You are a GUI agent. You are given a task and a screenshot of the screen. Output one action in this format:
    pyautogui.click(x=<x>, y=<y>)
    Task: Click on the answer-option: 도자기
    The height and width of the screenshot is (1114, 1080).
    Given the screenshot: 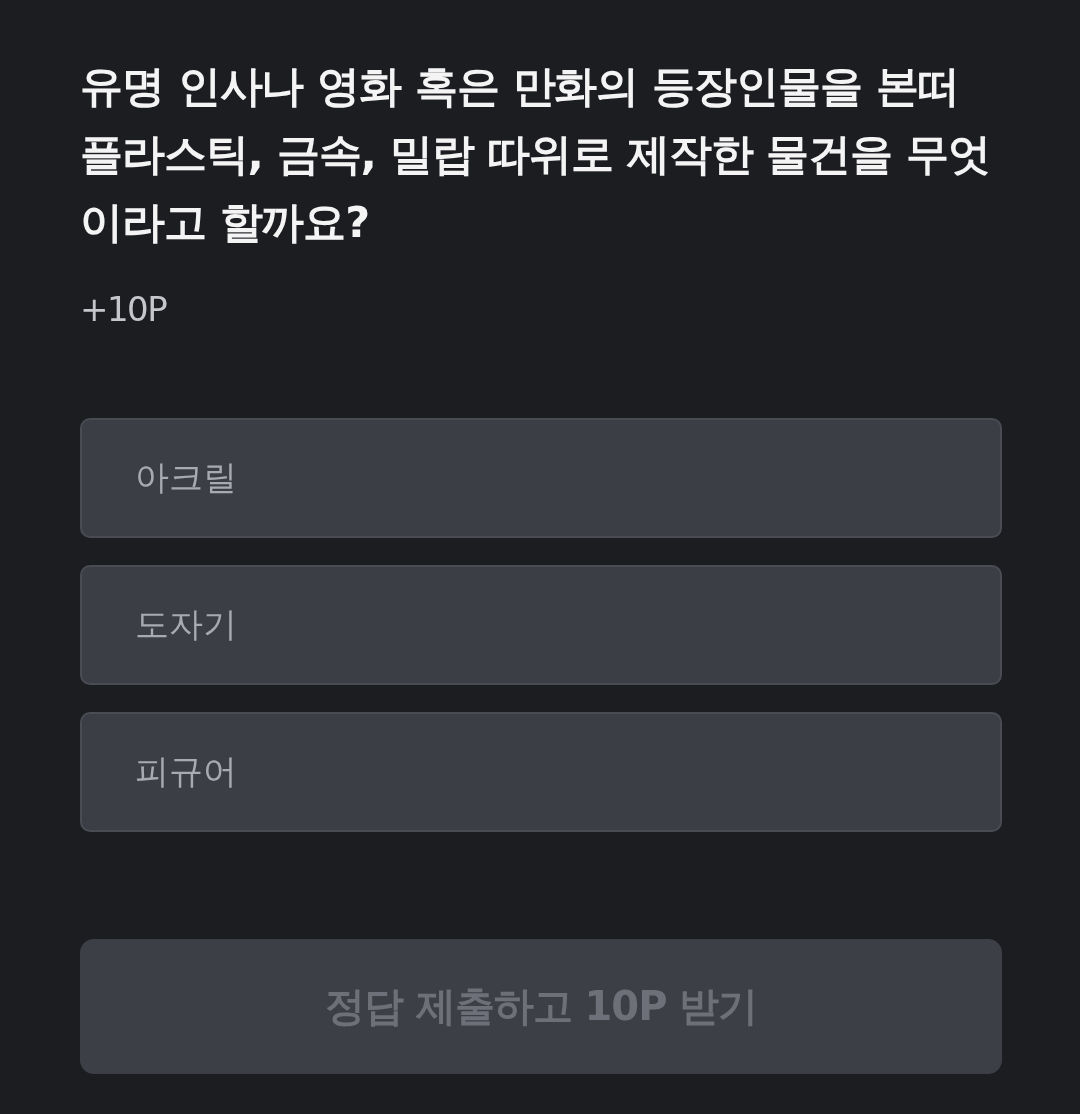 What is the action you would take?
    pyautogui.click(x=541, y=625)
    